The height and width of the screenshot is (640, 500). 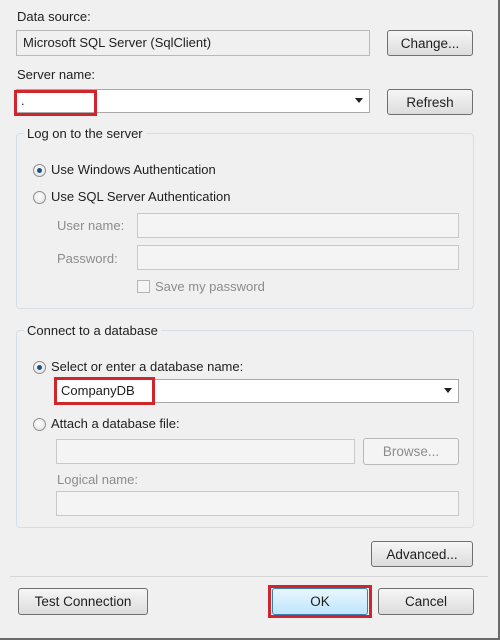 What do you see at coordinates (87, 258) in the screenshot?
I see `password-label: Password:` at bounding box center [87, 258].